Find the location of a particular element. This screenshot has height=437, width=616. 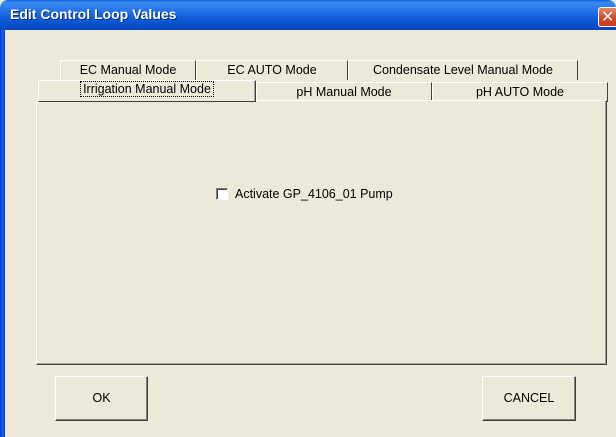

cancel-button: CANCEL is located at coordinates (529, 398).